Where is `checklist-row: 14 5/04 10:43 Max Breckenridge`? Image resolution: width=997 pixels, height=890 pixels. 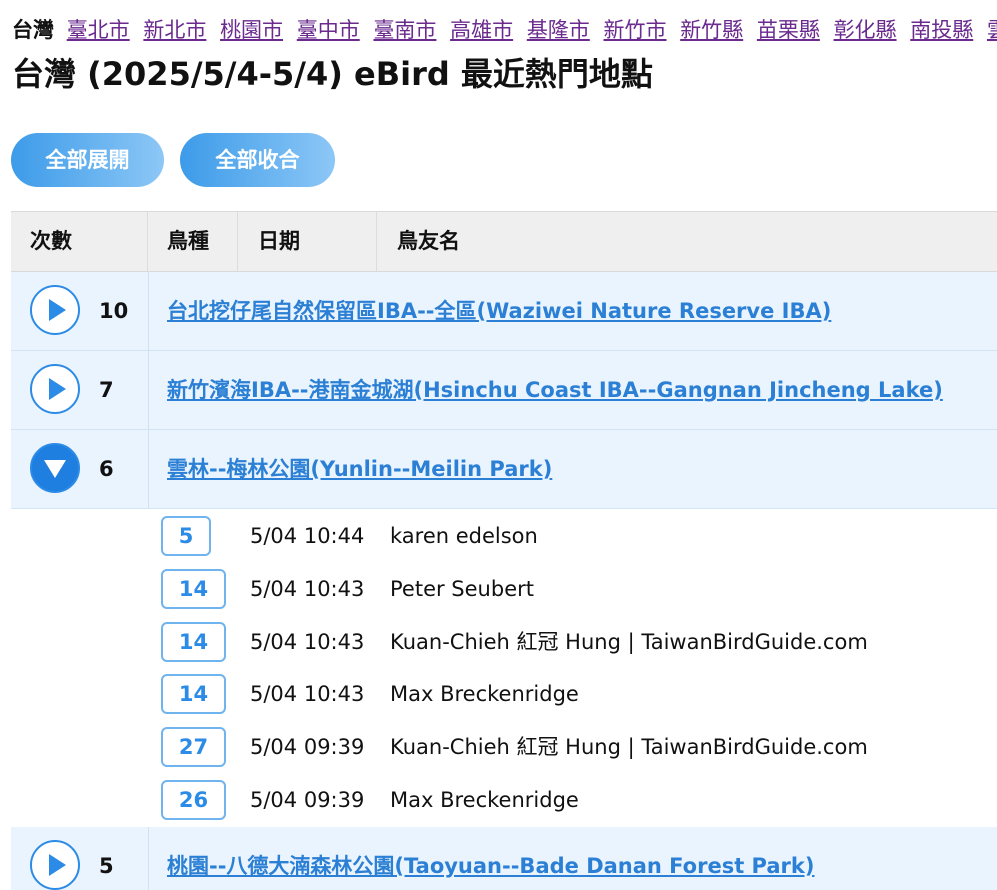 checklist-row: 14 5/04 10:43 Max Breckenridge is located at coordinates (504, 694).